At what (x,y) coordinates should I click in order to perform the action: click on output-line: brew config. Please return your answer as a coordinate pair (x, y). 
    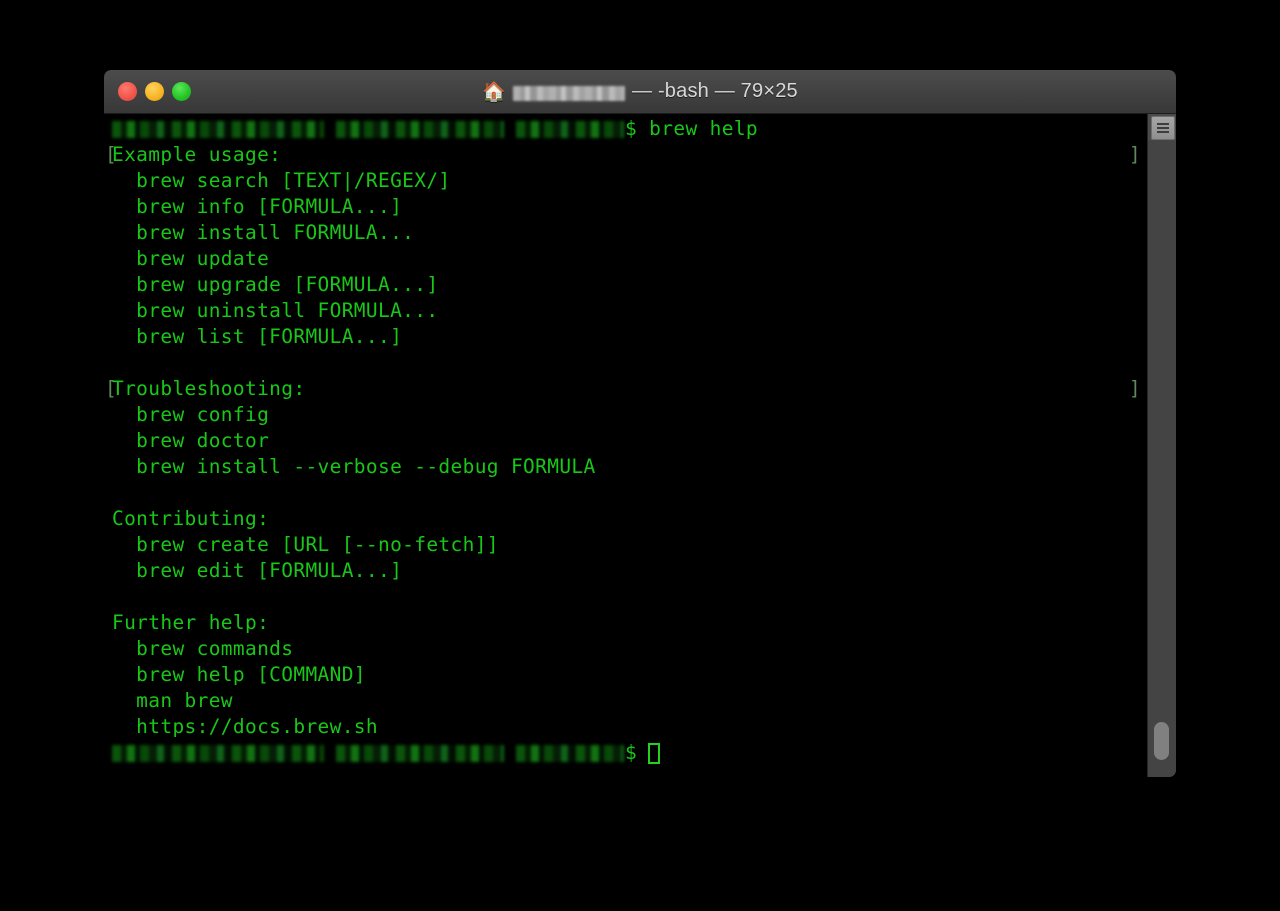
    Looking at the image, I should click on (191, 414).